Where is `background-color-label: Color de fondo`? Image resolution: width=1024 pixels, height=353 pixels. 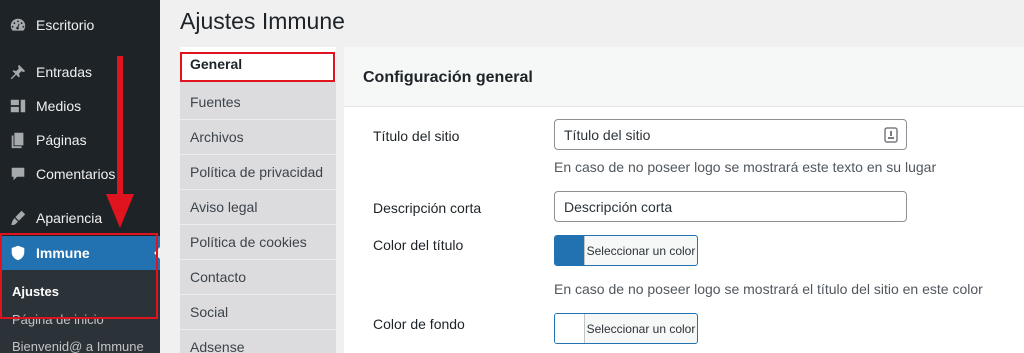
background-color-label: Color de fondo is located at coordinates (419, 324).